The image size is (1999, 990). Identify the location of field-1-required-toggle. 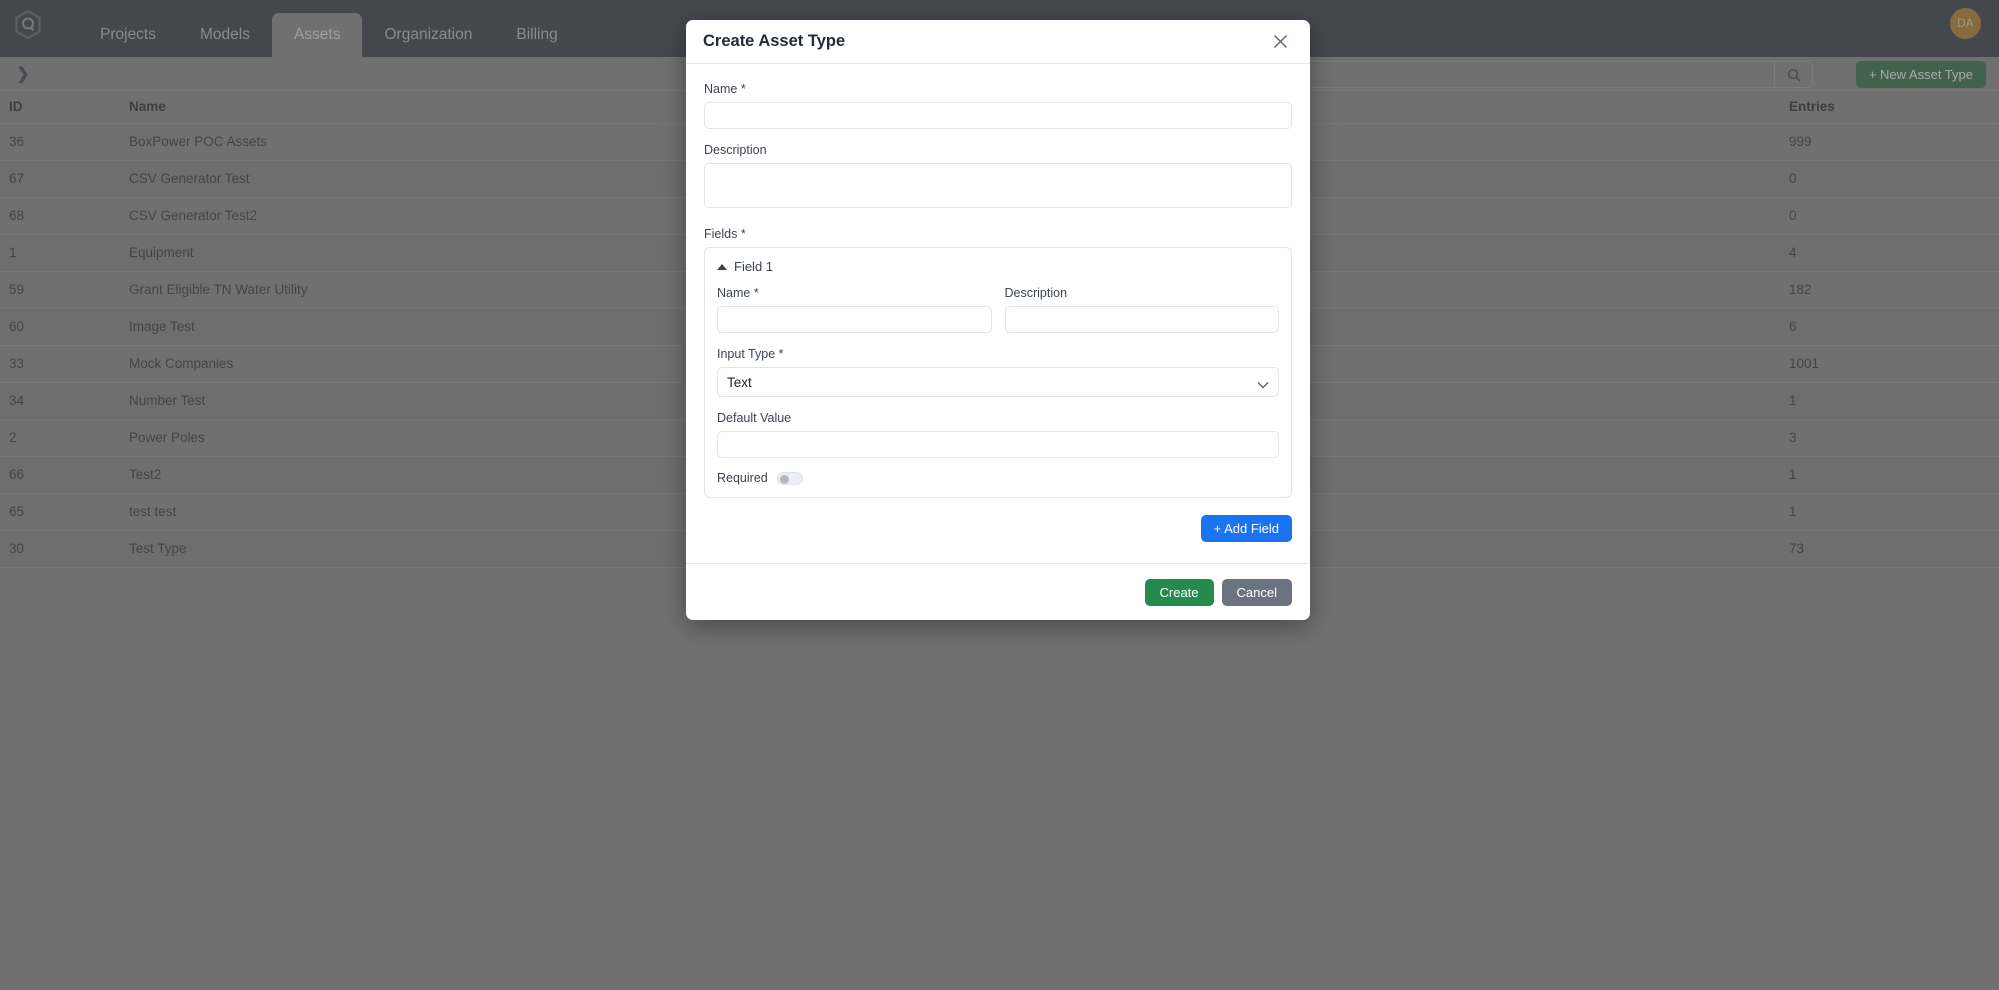
(789, 478).